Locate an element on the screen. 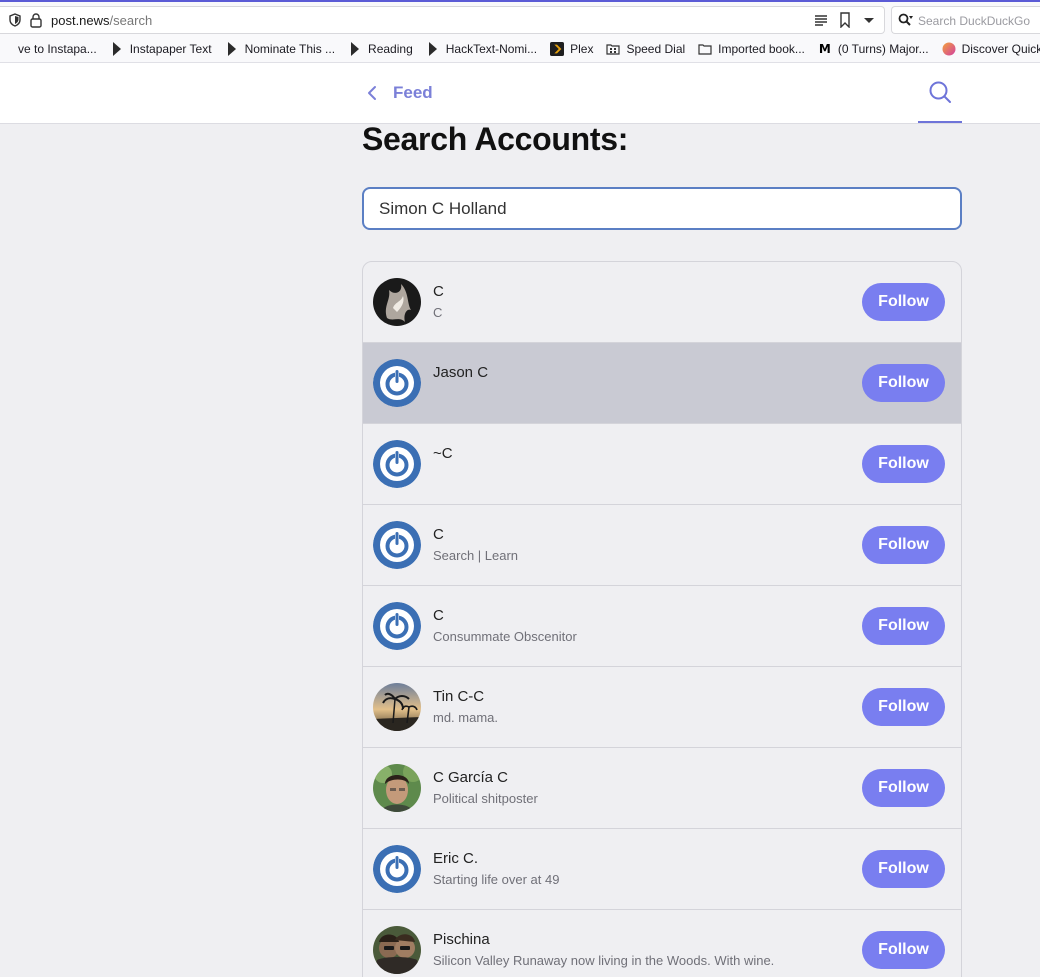 The width and height of the screenshot is (1040, 977). result-row: Eric C. Starting life over at 49 Follow is located at coordinates (662, 869).